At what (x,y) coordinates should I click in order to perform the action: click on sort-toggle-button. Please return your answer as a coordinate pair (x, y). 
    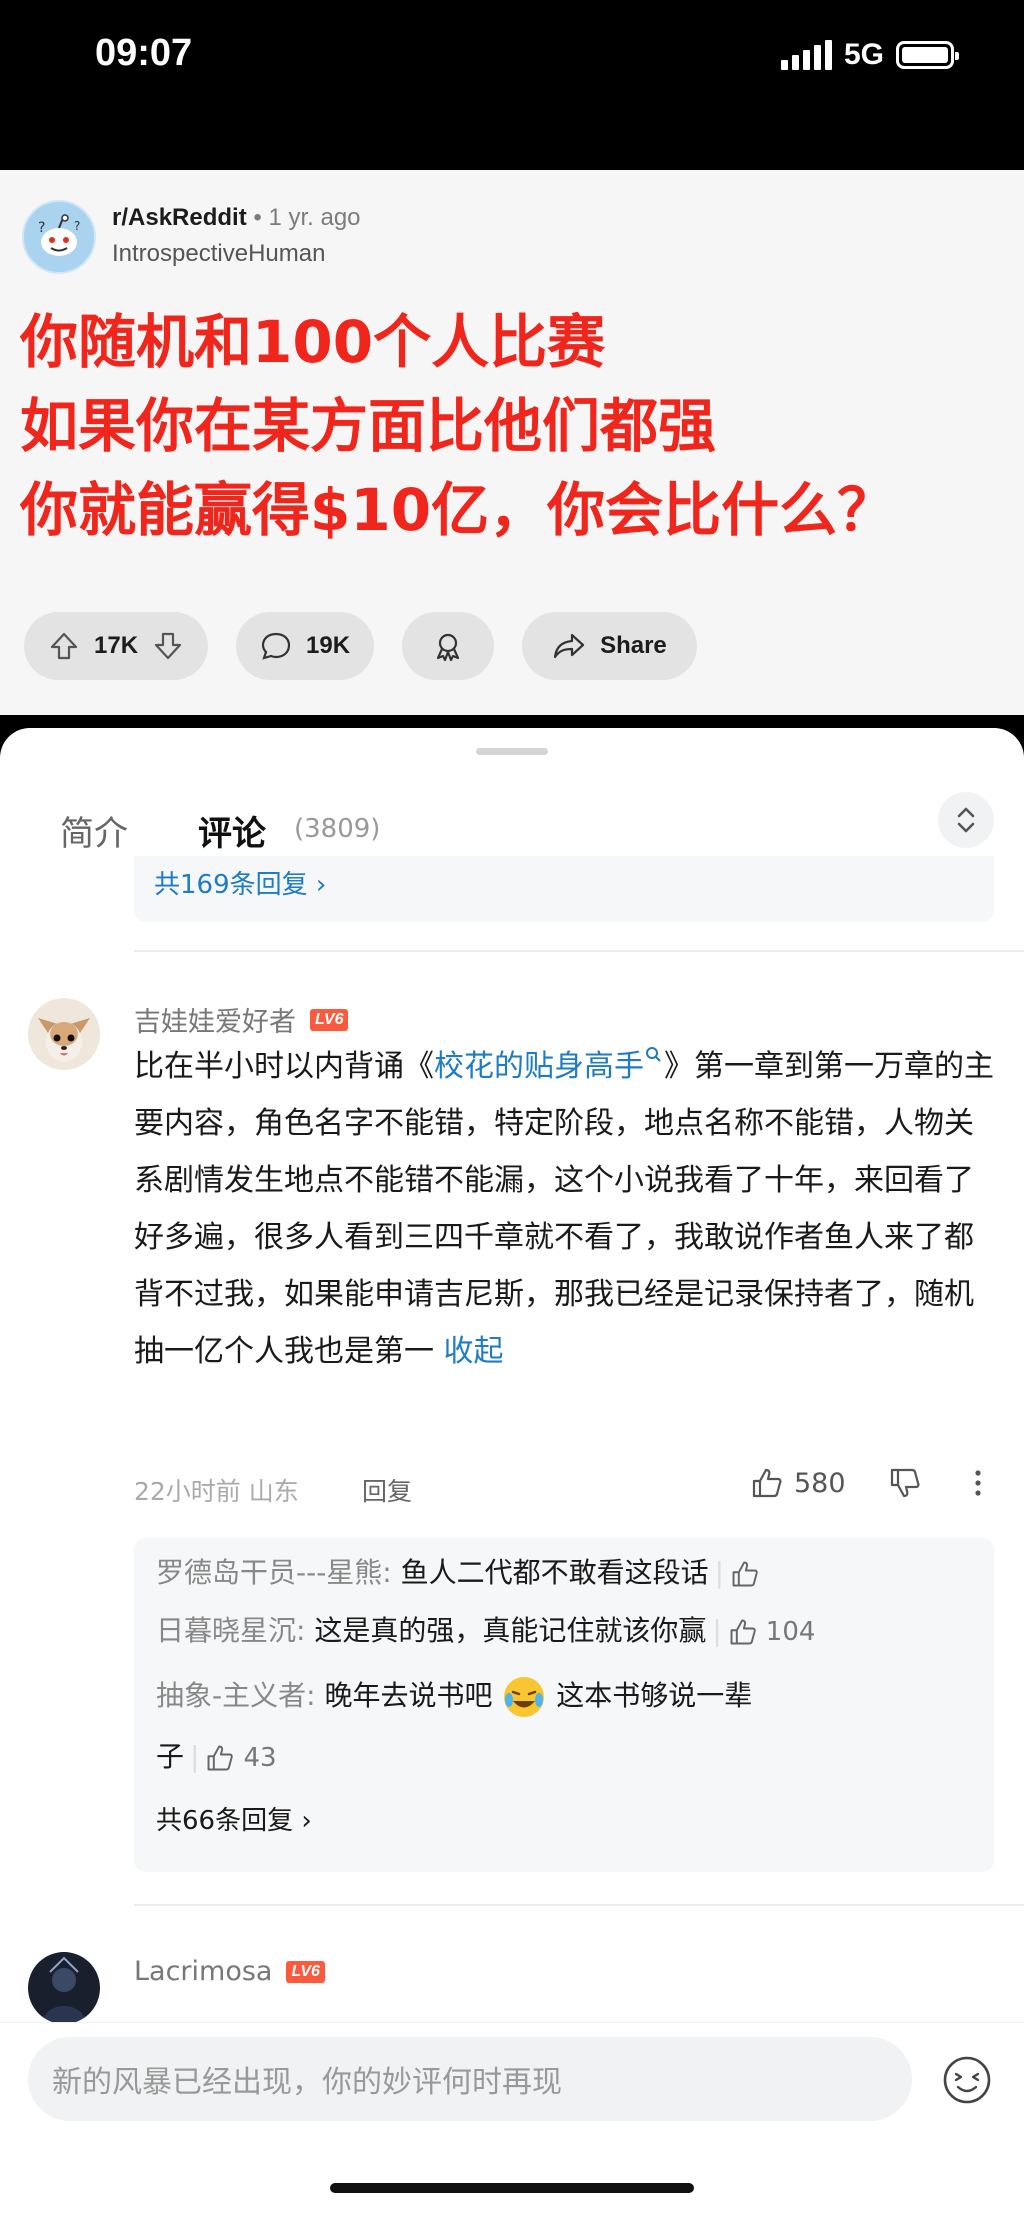
    Looking at the image, I should click on (966, 820).